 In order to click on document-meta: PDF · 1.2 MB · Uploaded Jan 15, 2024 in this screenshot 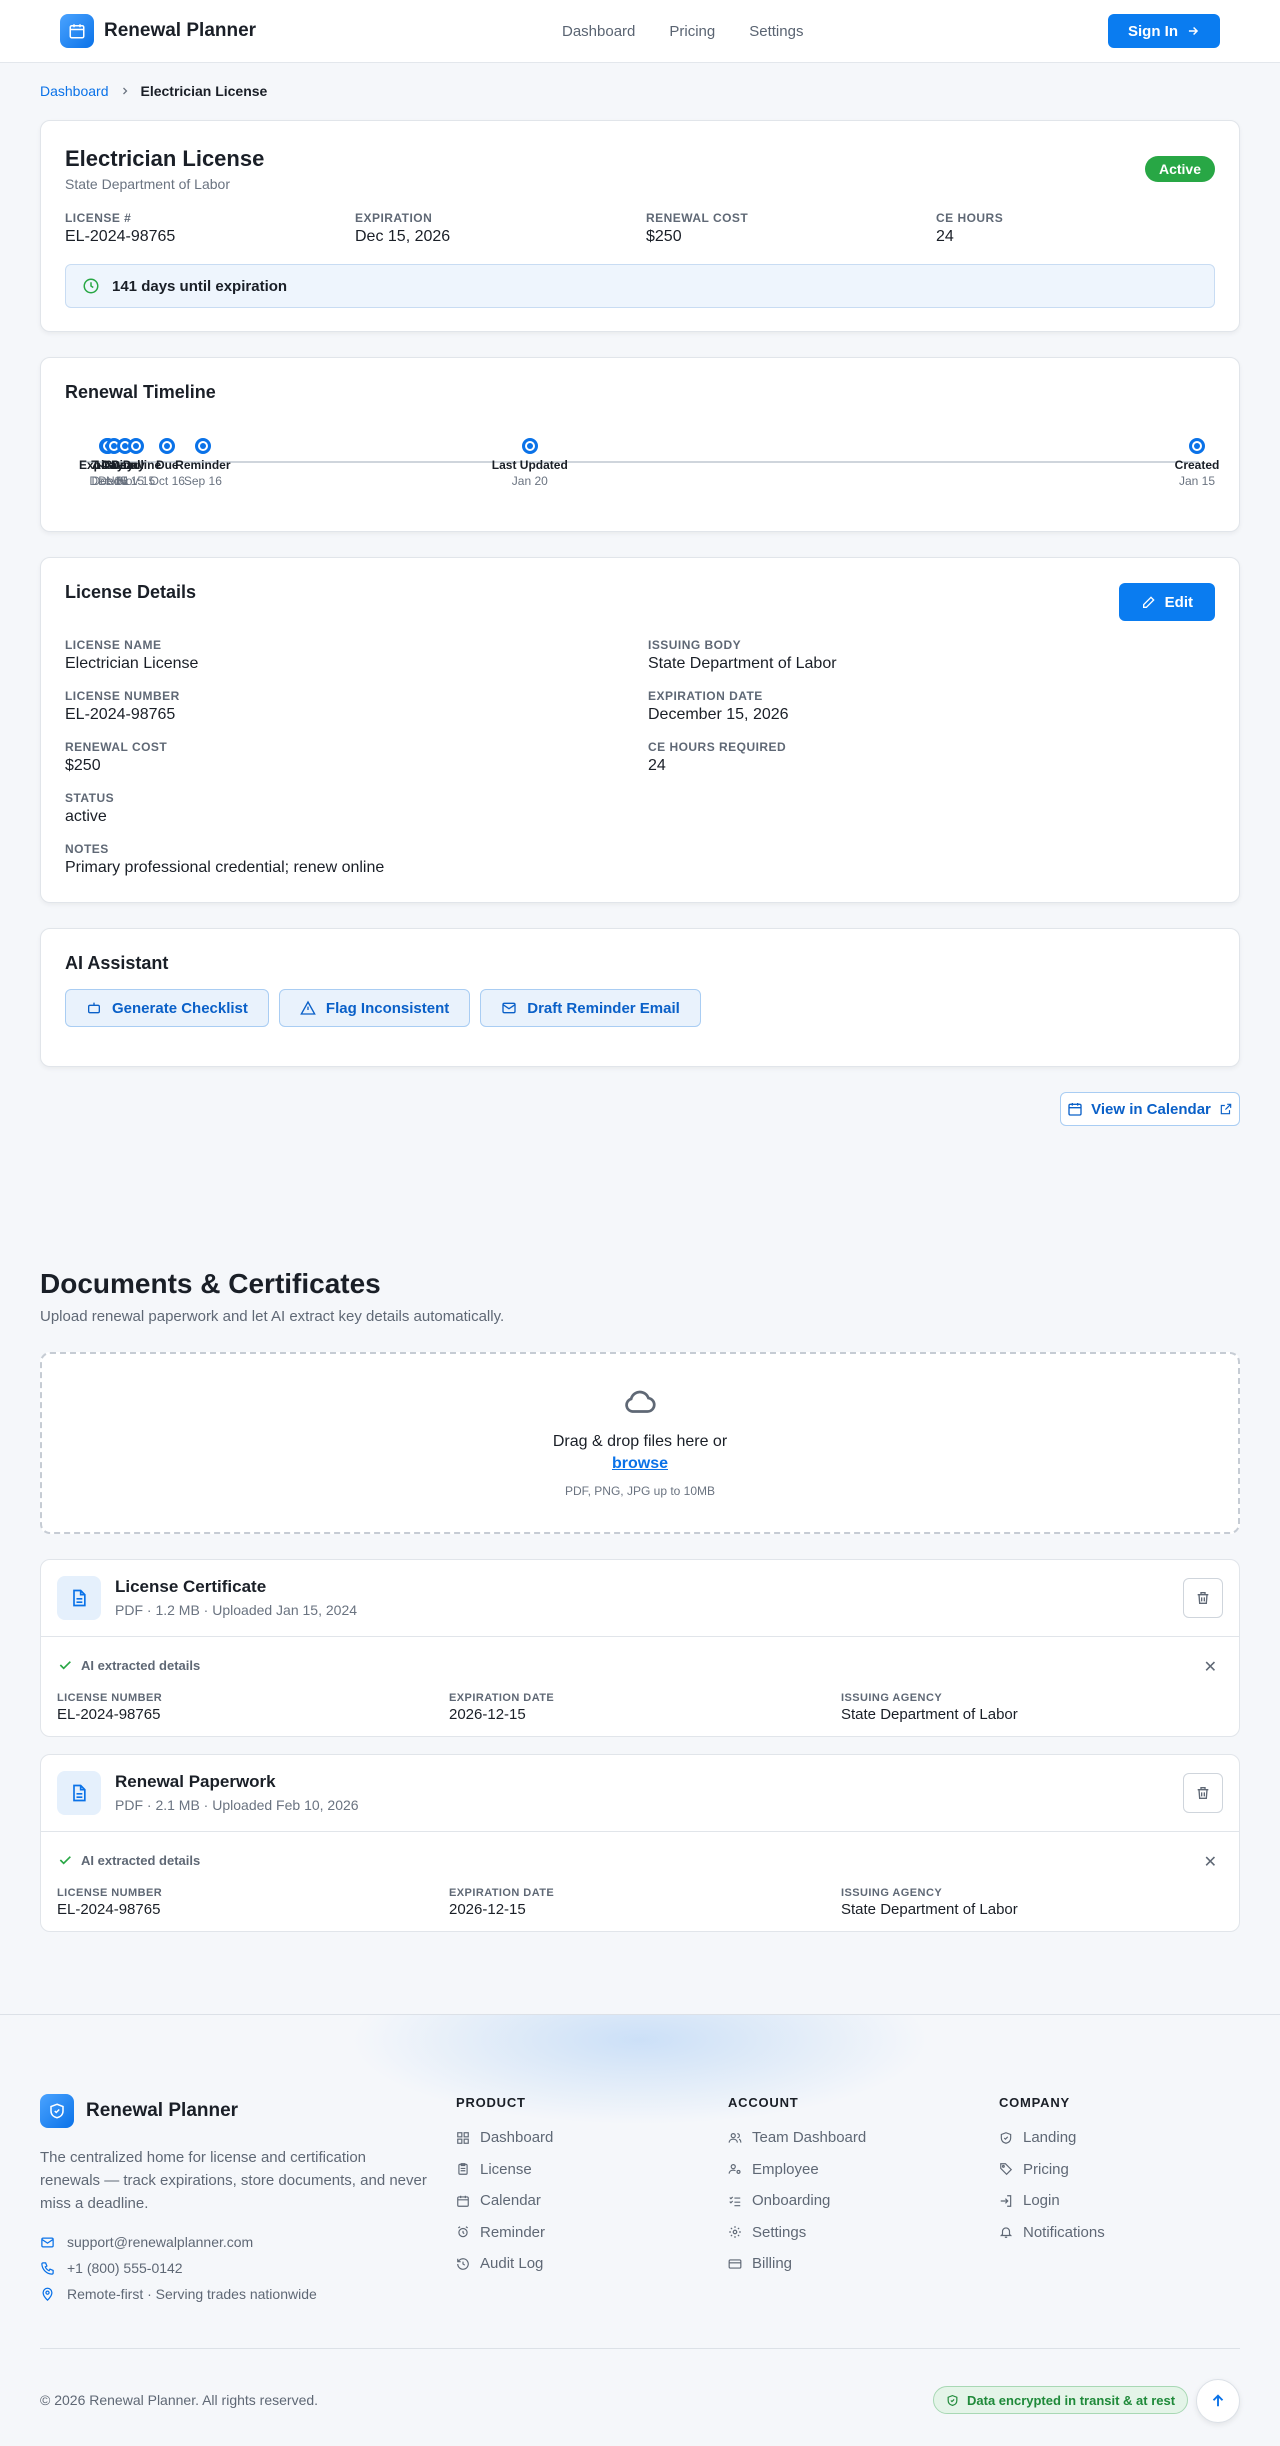, I will do `click(236, 1610)`.